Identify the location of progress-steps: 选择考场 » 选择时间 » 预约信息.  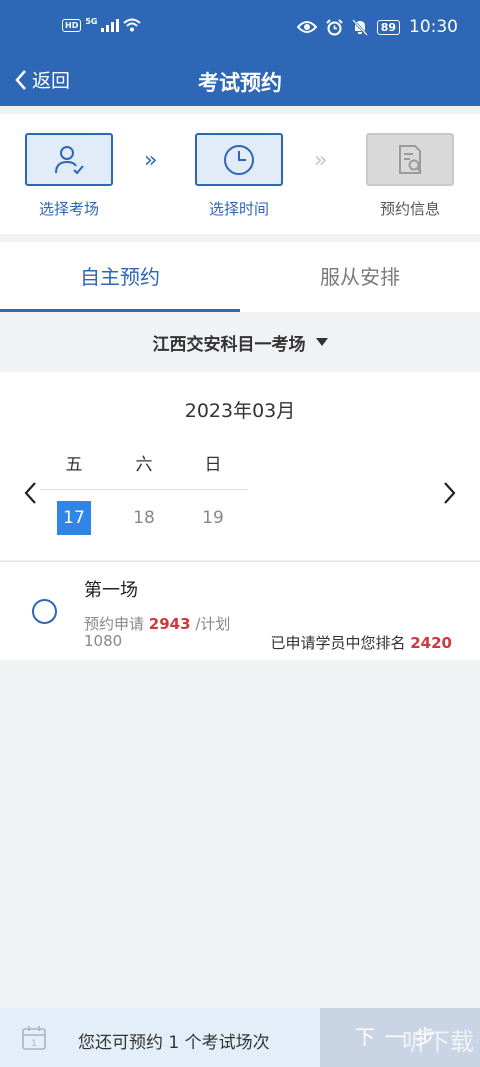
(240, 174).